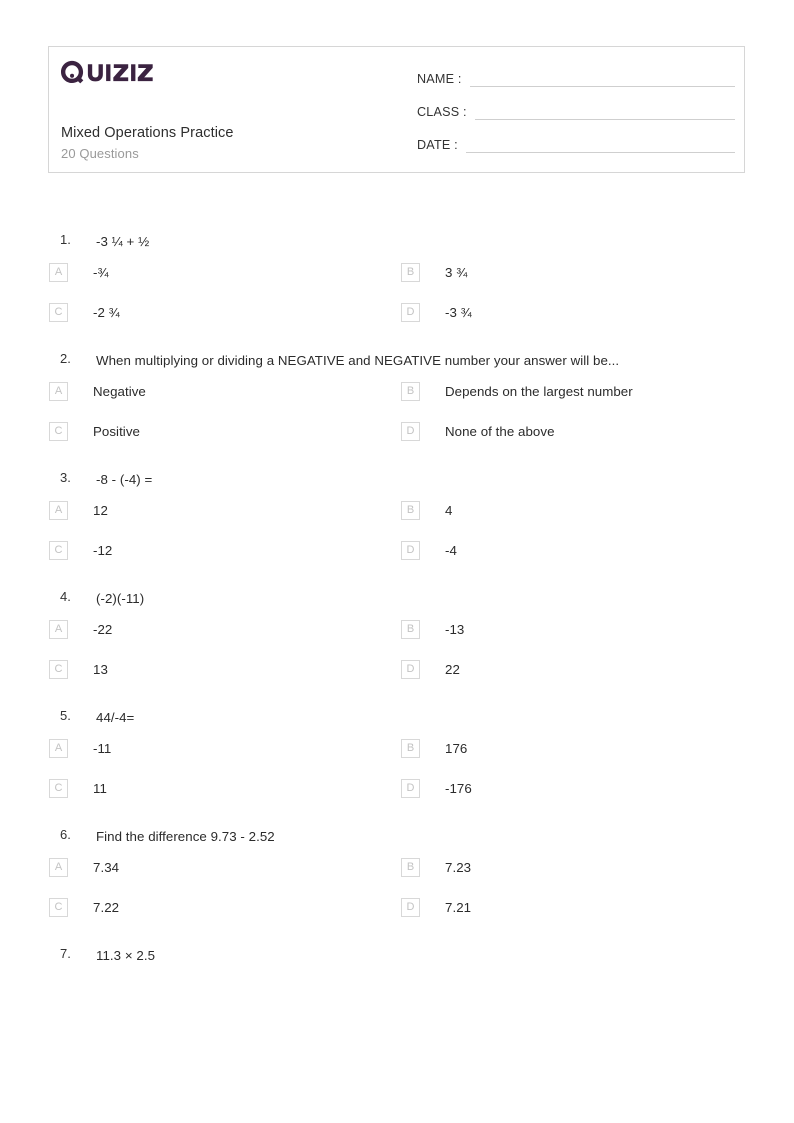  I want to click on question-number: 5., so click(65, 715).